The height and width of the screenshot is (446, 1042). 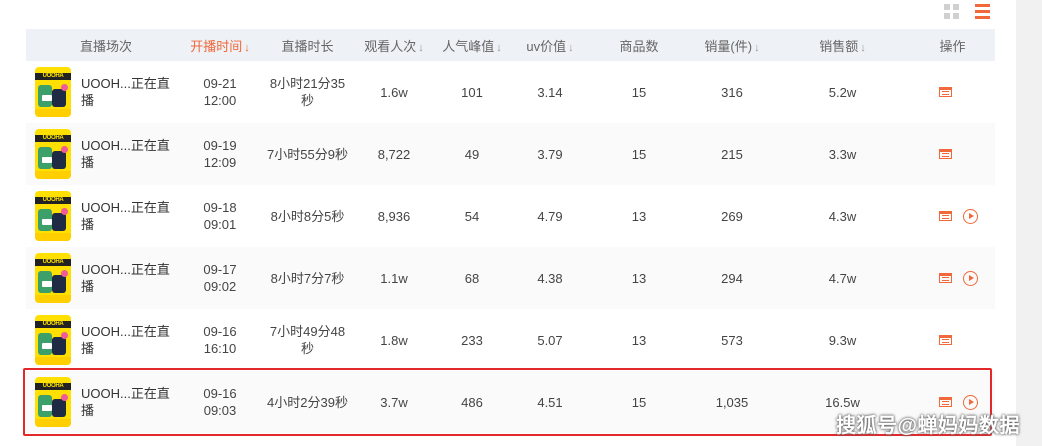 What do you see at coordinates (394, 154) in the screenshot?
I see `views-cell: 8,722` at bounding box center [394, 154].